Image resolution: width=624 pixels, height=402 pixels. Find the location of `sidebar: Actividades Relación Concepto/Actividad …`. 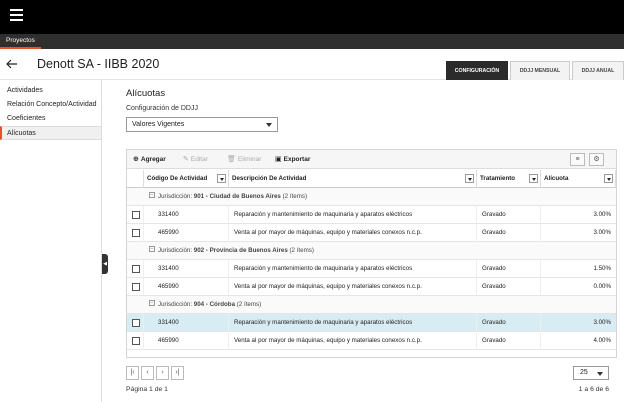

sidebar: Actividades Relación Concepto/Actividad … is located at coordinates (51, 241).